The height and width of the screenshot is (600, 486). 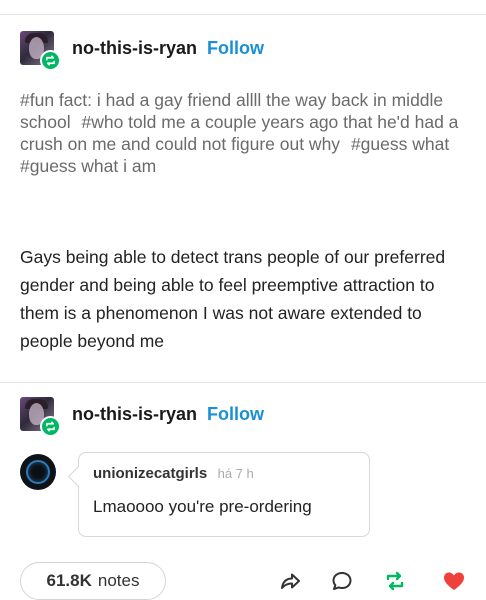 I want to click on top-divider, so click(x=243, y=14).